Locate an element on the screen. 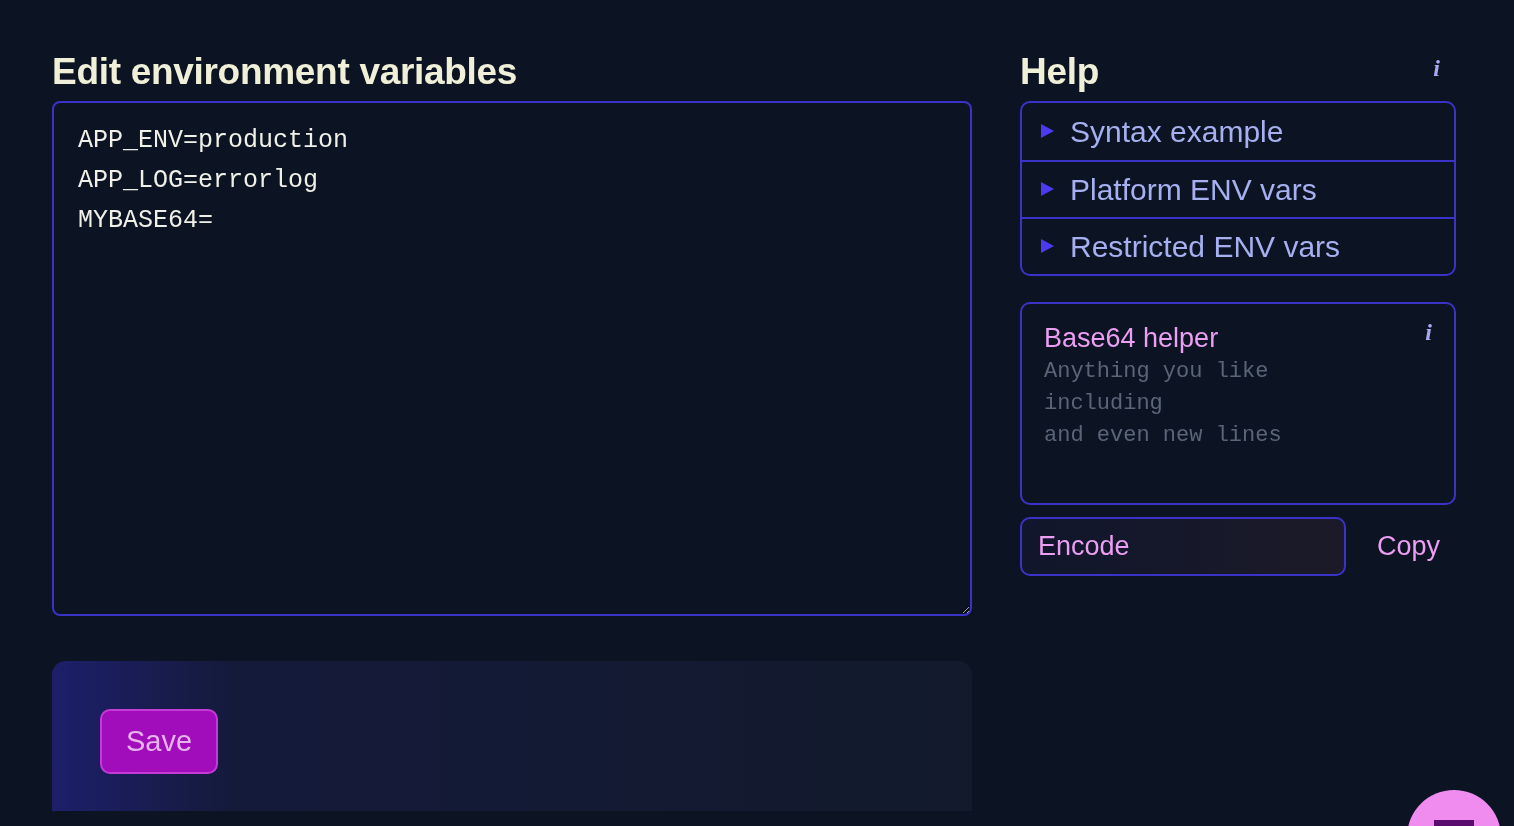 The image size is (1514, 826). accordion-item: Restricted ENV vars is located at coordinates (1238, 245).